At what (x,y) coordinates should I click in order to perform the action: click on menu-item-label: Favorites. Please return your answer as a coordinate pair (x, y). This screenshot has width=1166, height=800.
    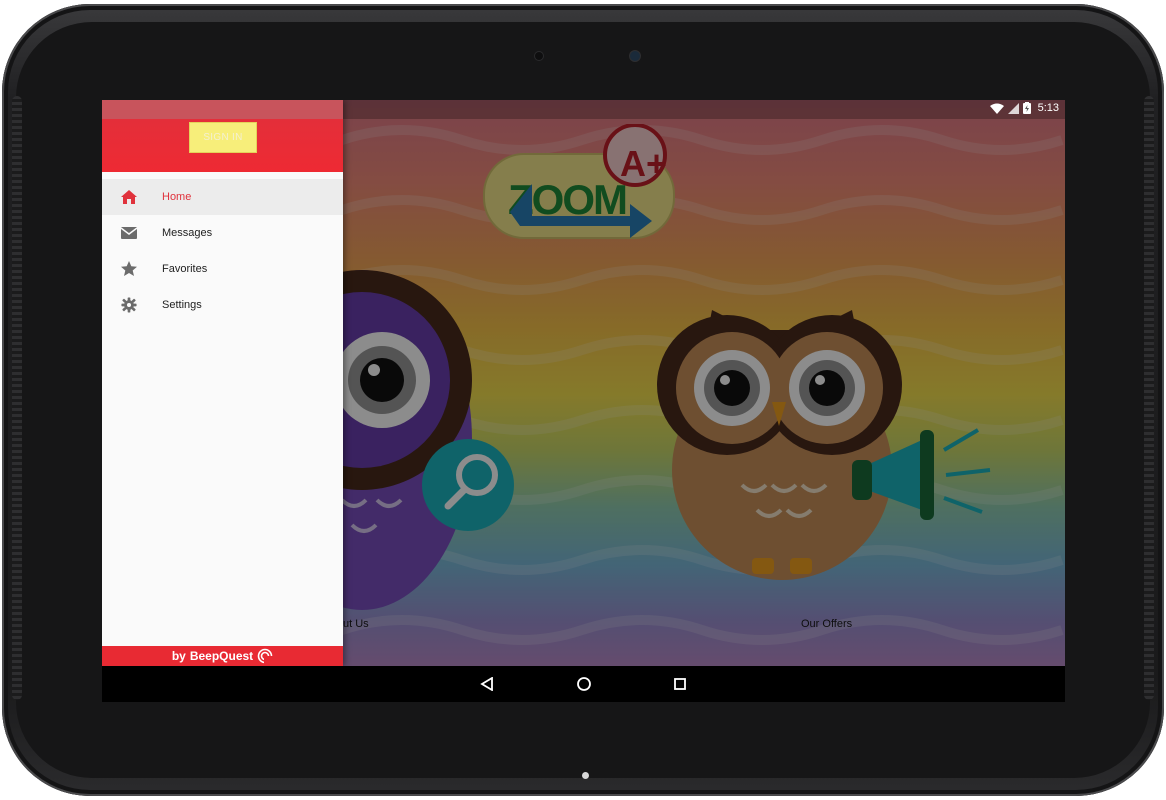
    Looking at the image, I should click on (185, 269).